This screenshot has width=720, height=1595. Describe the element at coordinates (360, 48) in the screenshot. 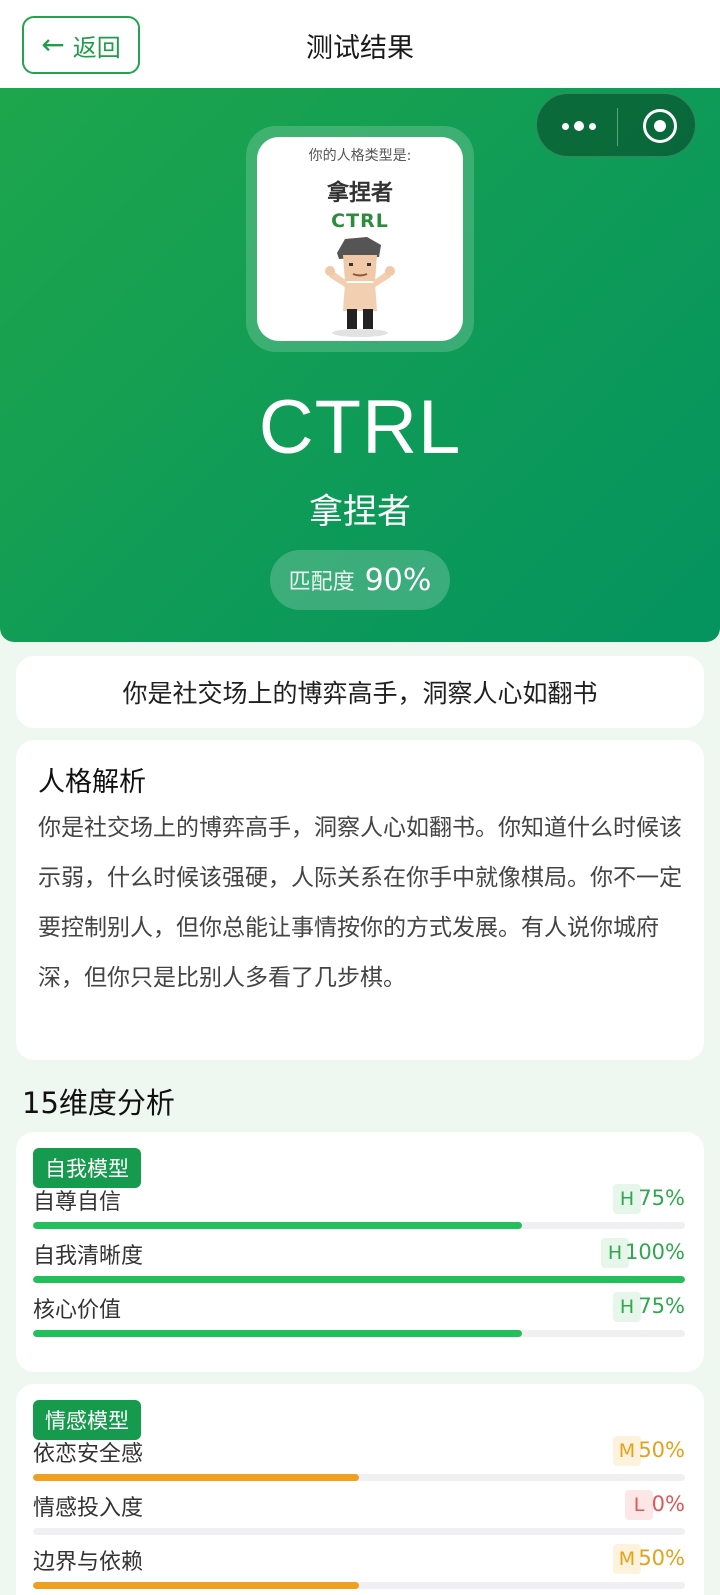

I see `page-title: 测试结果` at that location.